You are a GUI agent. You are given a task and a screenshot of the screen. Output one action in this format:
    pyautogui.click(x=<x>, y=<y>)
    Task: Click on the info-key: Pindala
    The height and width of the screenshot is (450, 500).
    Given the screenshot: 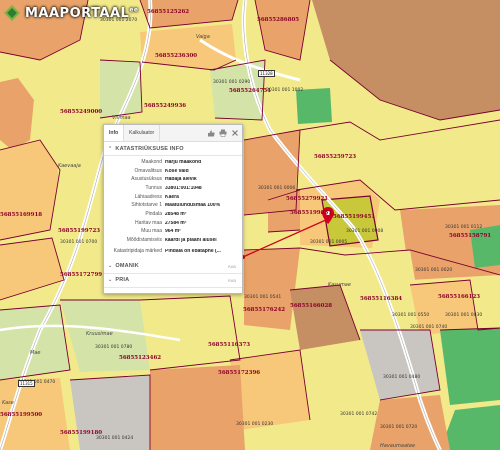 What is the action you would take?
    pyautogui.click(x=153, y=213)
    